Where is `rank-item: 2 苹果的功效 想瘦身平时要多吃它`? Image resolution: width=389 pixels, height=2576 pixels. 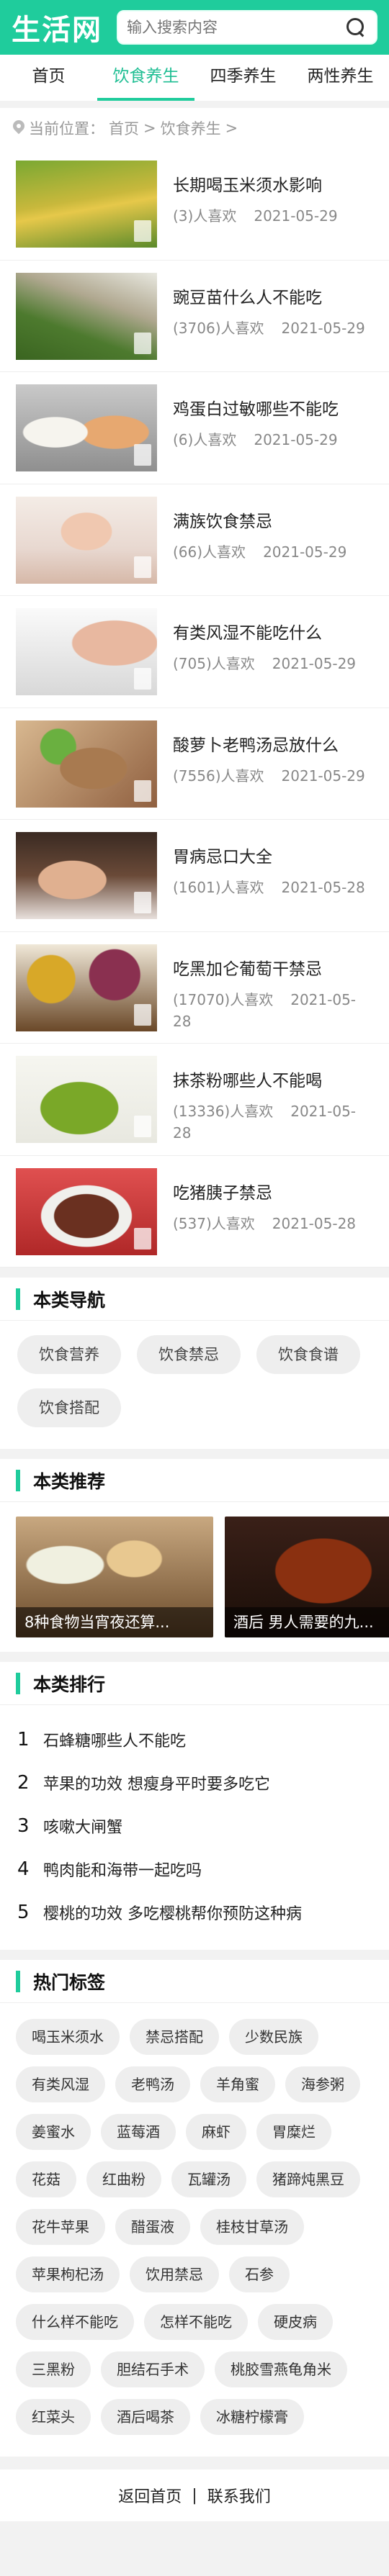 rank-item: 2 苹果的功效 想瘦身平时要多吃它 is located at coordinates (194, 1783).